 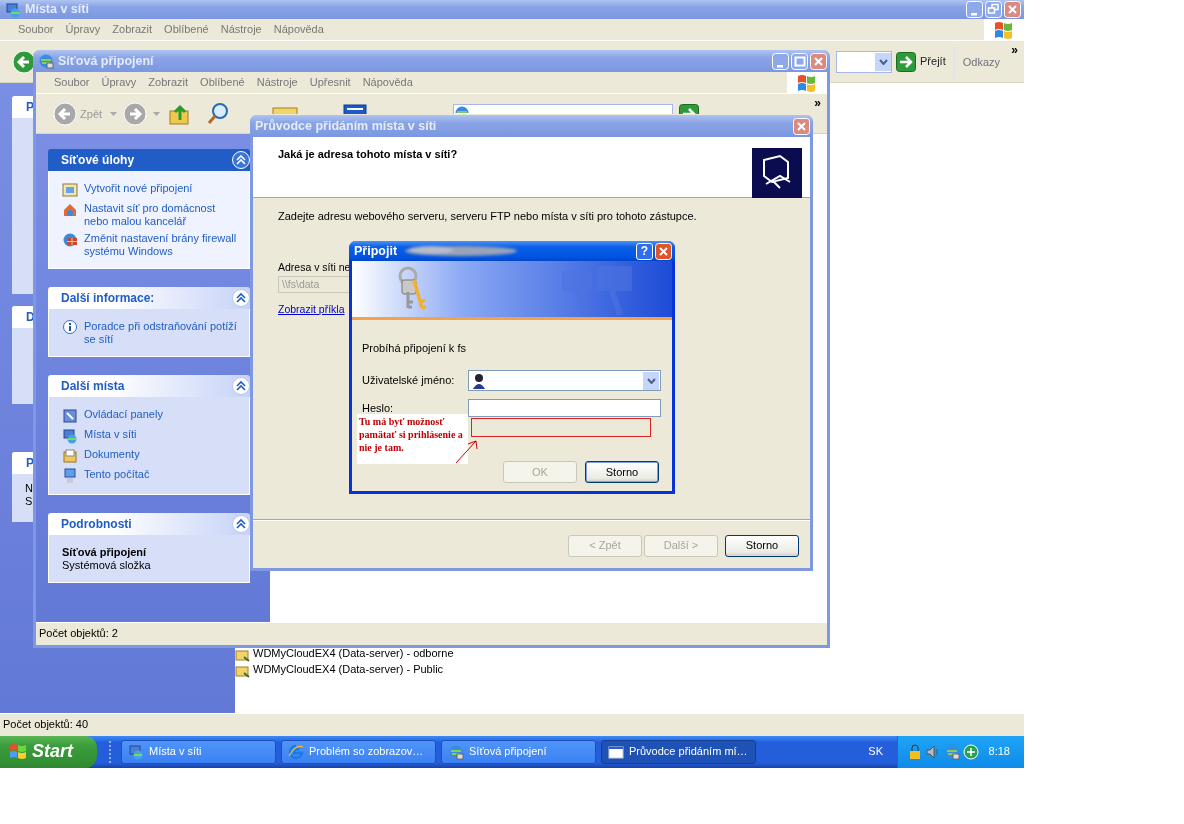 I want to click on brick-wall-icon, so click(x=70, y=240).